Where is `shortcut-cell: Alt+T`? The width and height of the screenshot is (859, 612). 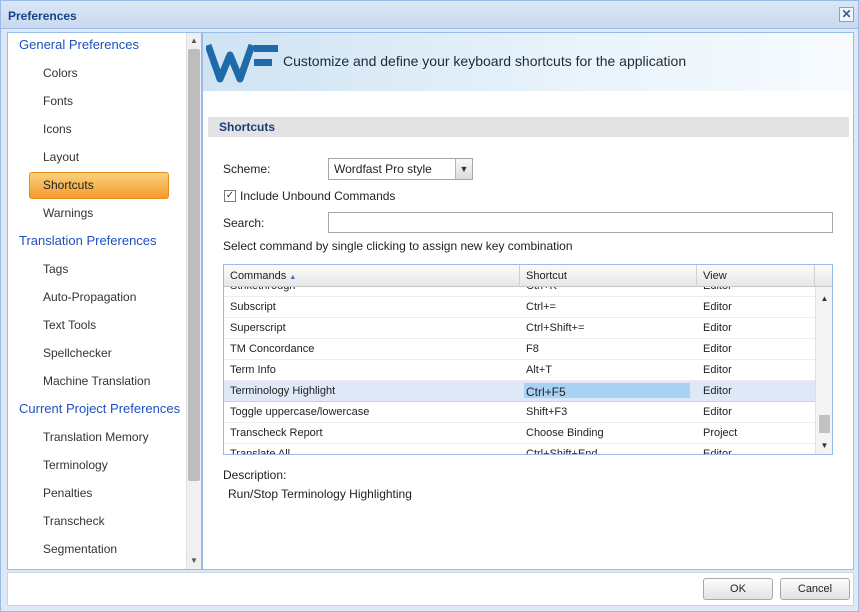
shortcut-cell: Alt+T is located at coordinates (539, 370).